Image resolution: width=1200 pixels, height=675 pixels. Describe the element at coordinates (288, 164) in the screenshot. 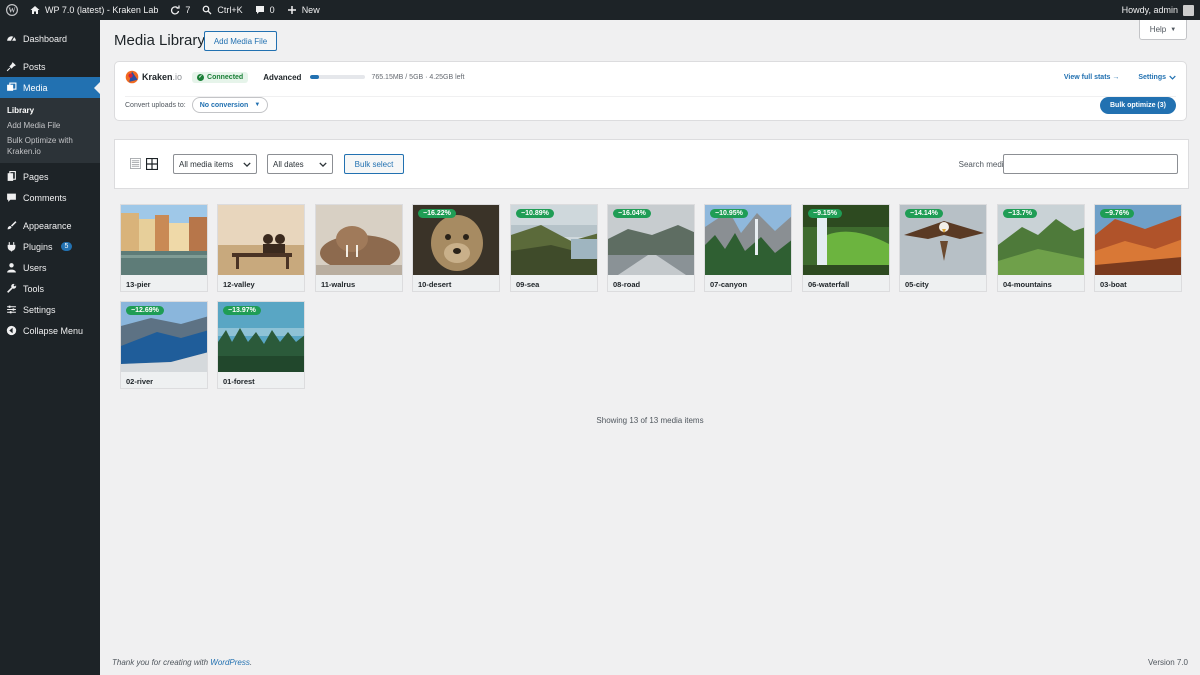

I see `date-filter-value: All dates` at that location.